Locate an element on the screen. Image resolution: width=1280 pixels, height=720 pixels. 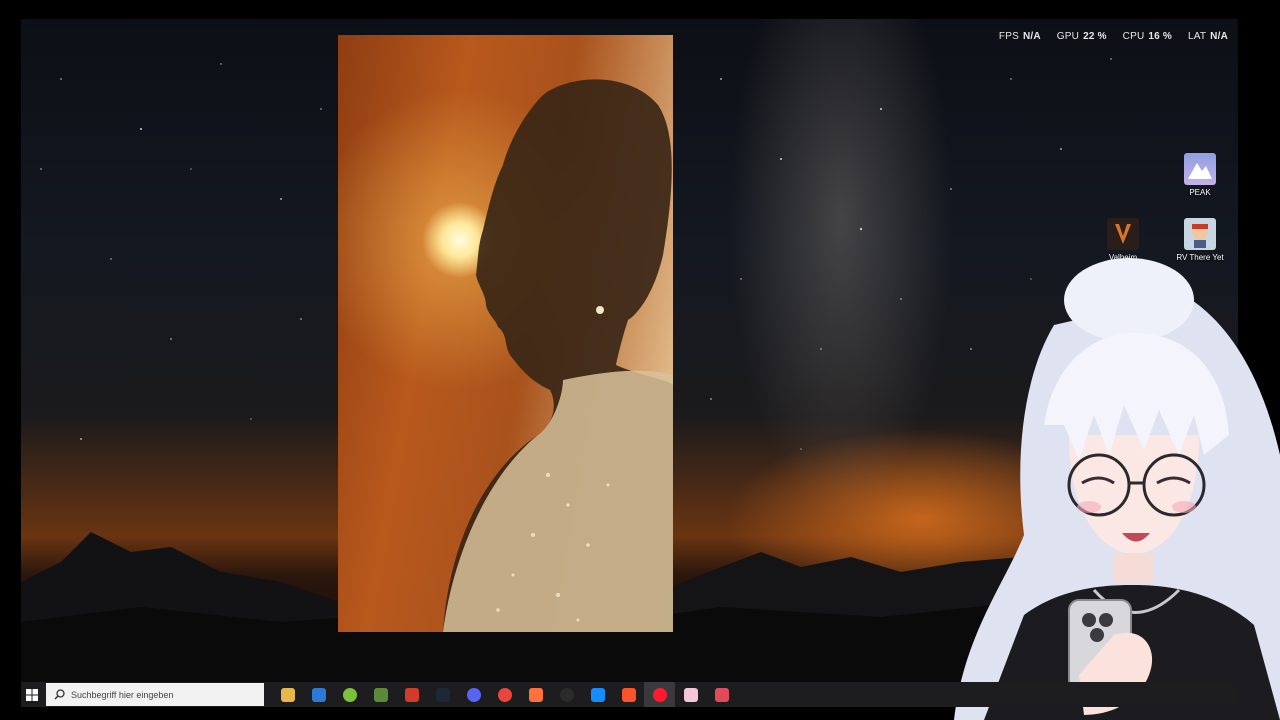
firefox-icon is located at coordinates (535, 694).